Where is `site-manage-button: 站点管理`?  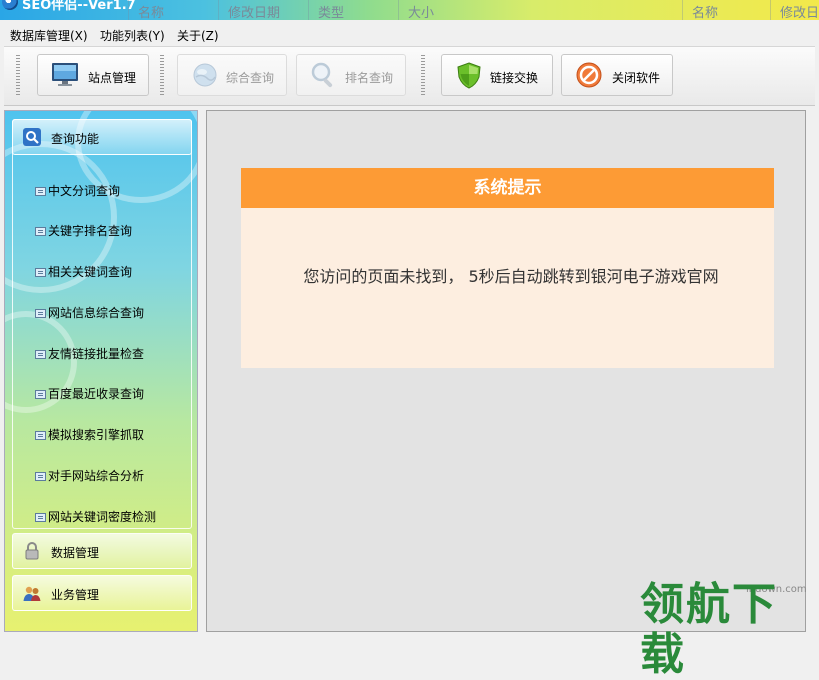 site-manage-button: 站点管理 is located at coordinates (93, 75).